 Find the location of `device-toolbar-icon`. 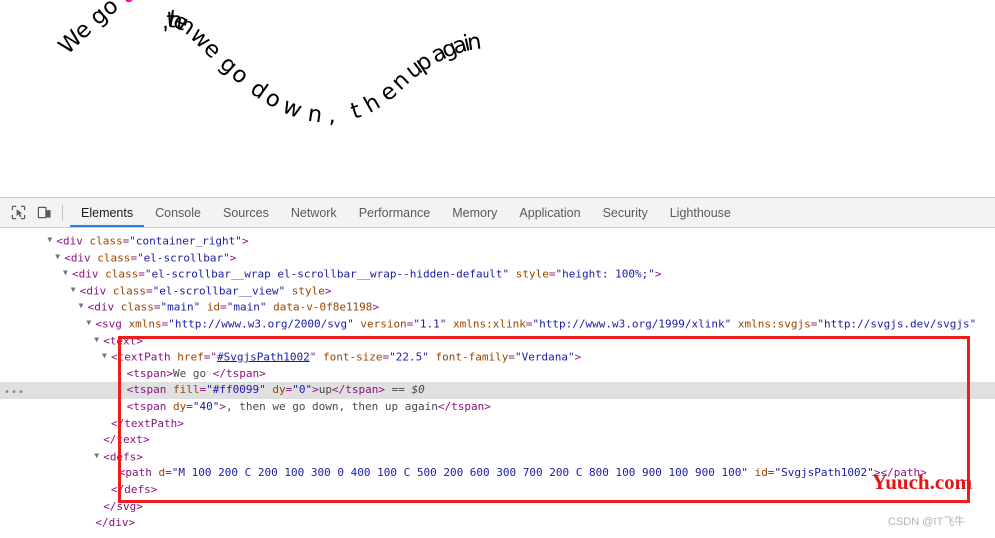

device-toolbar-icon is located at coordinates (44, 213).